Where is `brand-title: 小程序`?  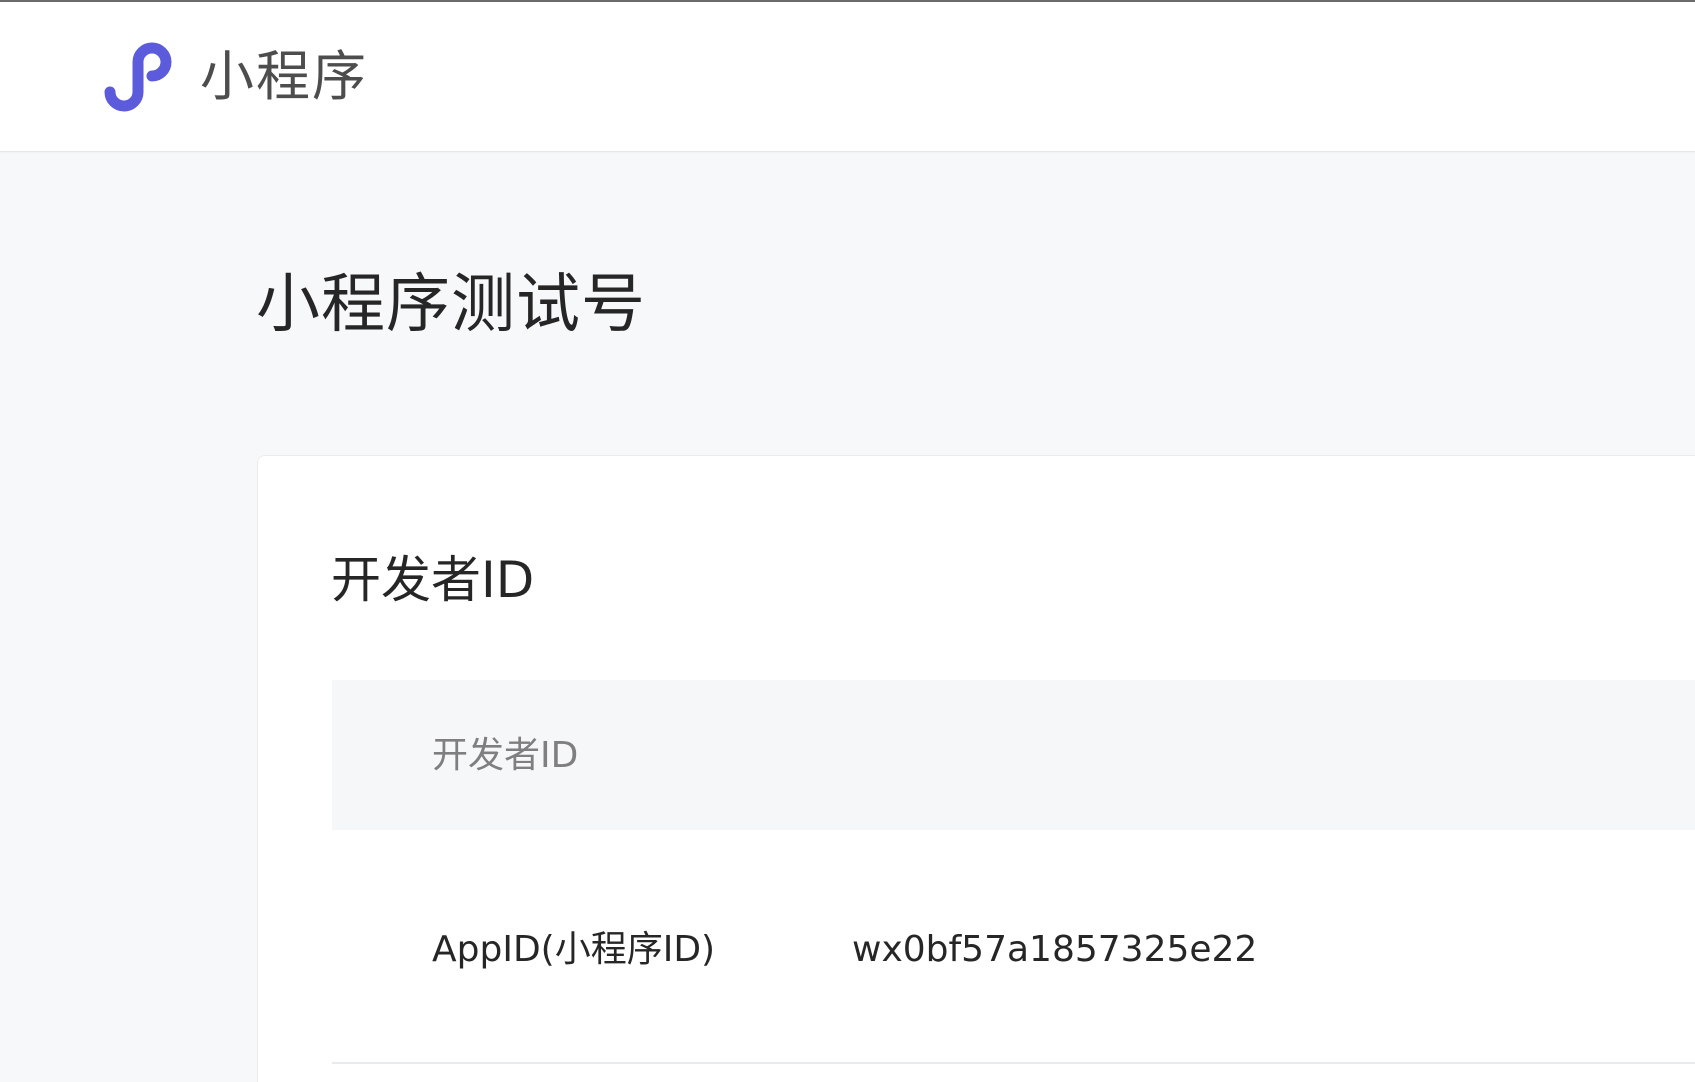
brand-title: 小程序 is located at coordinates (284, 77).